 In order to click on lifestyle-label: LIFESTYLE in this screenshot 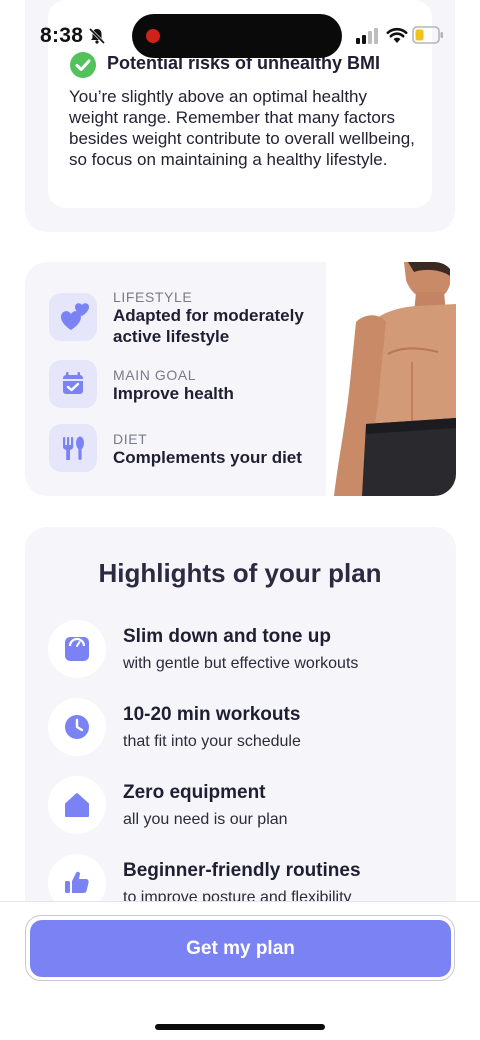, I will do `click(153, 297)`.